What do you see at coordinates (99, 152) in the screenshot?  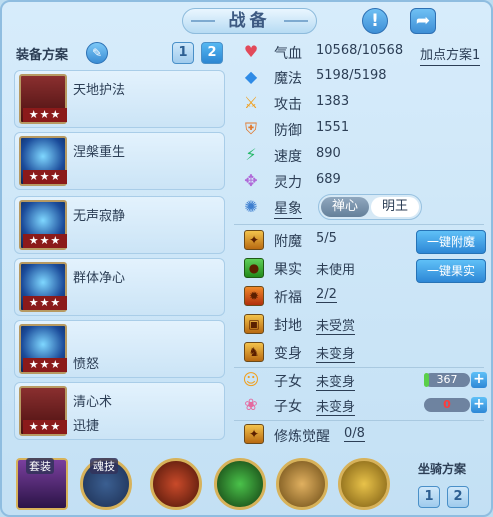 I see `skill-name: 涅槃重生` at bounding box center [99, 152].